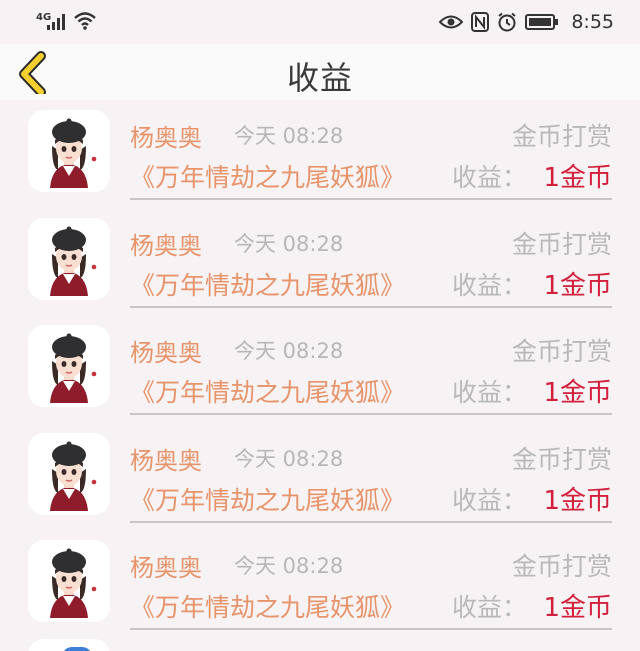  Describe the element at coordinates (77, 649) in the screenshot. I see `avatar-shape-icon` at that location.